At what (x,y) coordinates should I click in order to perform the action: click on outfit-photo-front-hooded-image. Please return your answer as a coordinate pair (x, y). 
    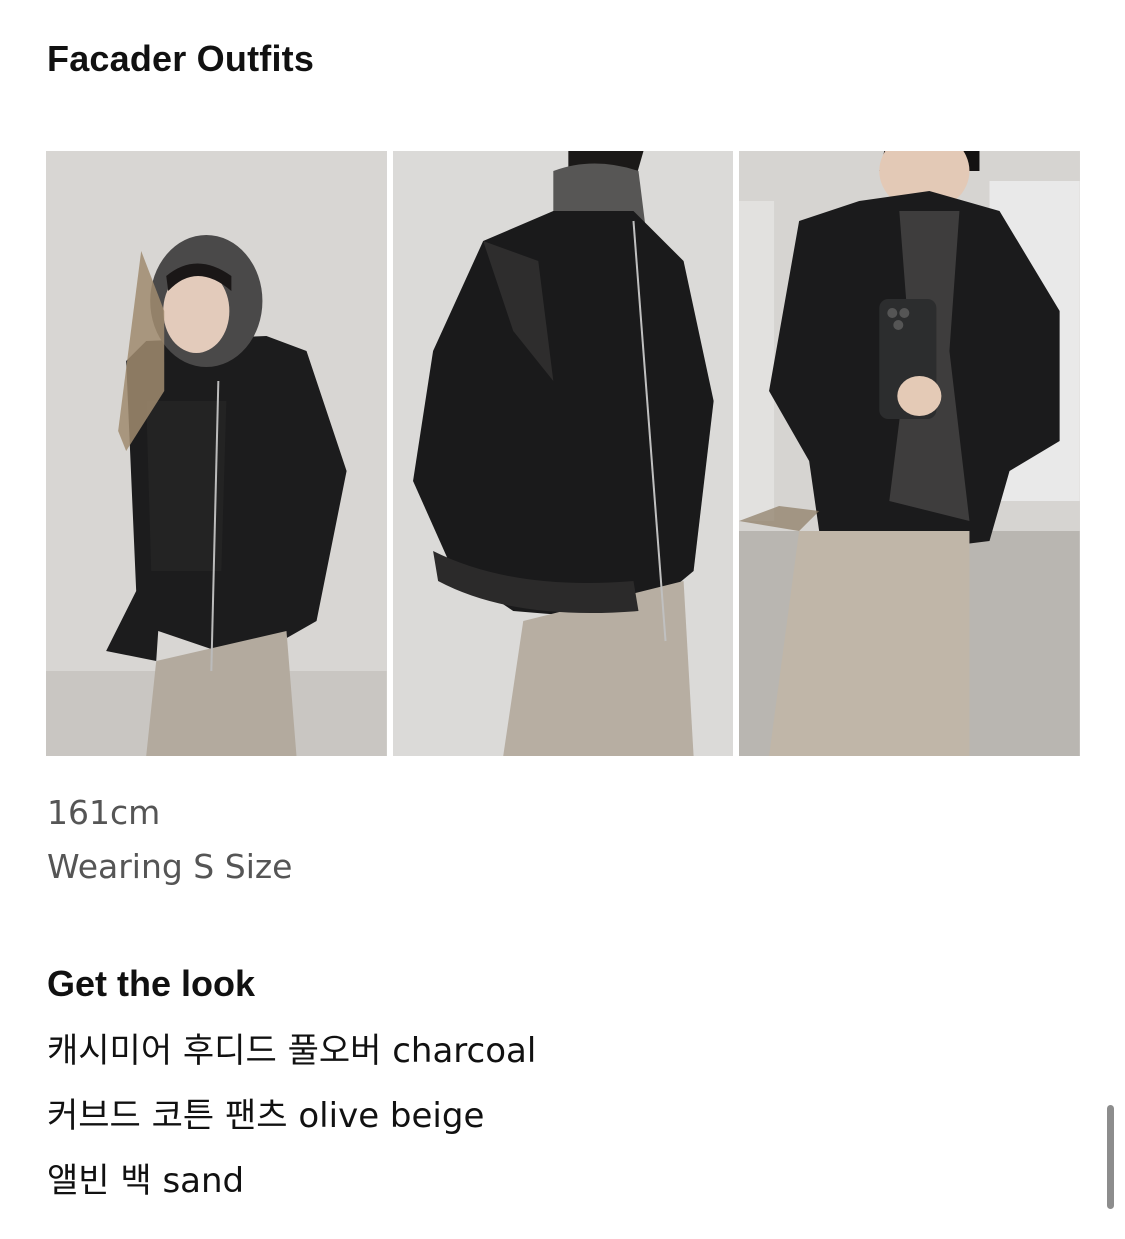
    Looking at the image, I should click on (216, 453).